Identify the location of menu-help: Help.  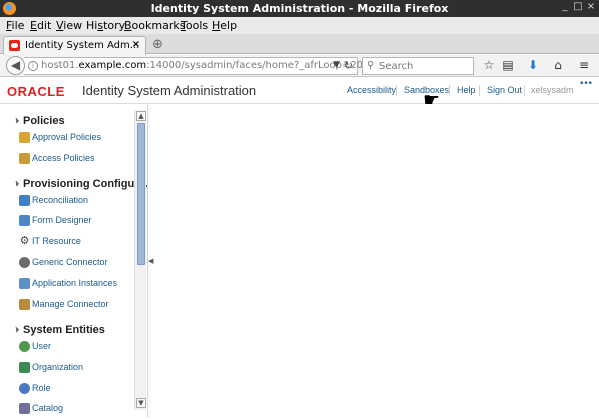
(224, 25).